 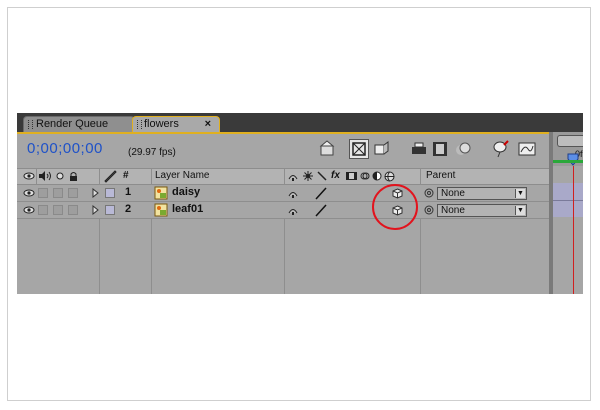 I want to click on layer-row: 2 leaf01 None ▼, so click(x=285, y=210).